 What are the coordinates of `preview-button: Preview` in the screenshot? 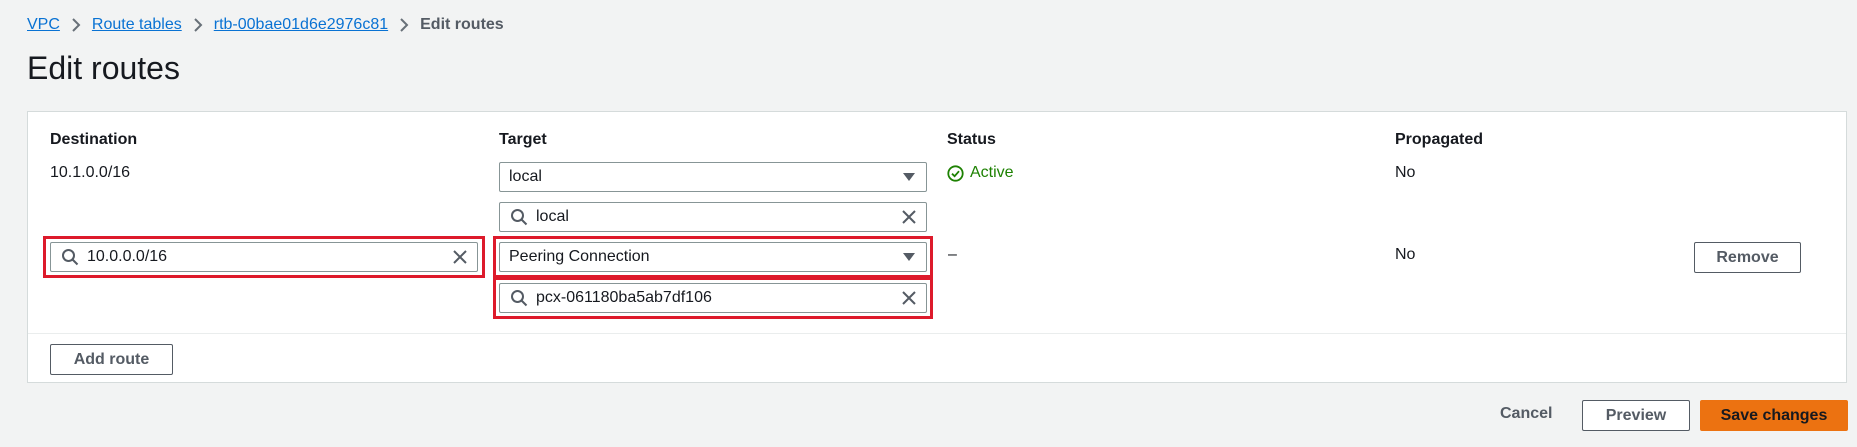 It's located at (1636, 415).